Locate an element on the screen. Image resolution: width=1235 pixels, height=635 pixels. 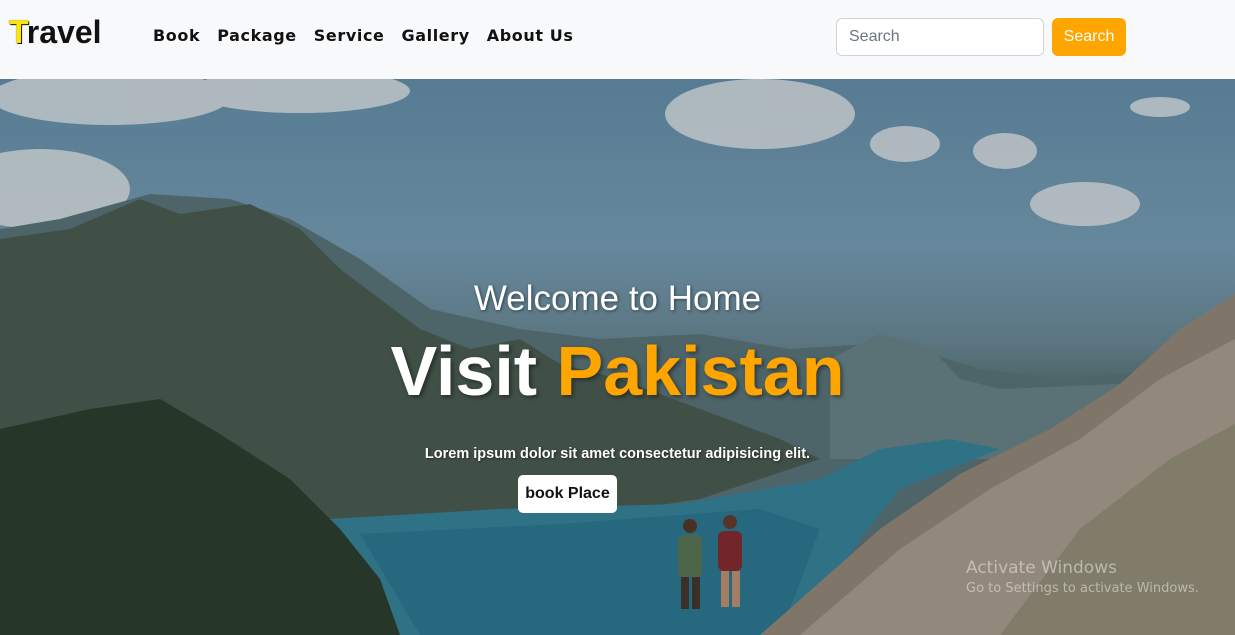
brand-first-letter: T is located at coordinates (18, 32).